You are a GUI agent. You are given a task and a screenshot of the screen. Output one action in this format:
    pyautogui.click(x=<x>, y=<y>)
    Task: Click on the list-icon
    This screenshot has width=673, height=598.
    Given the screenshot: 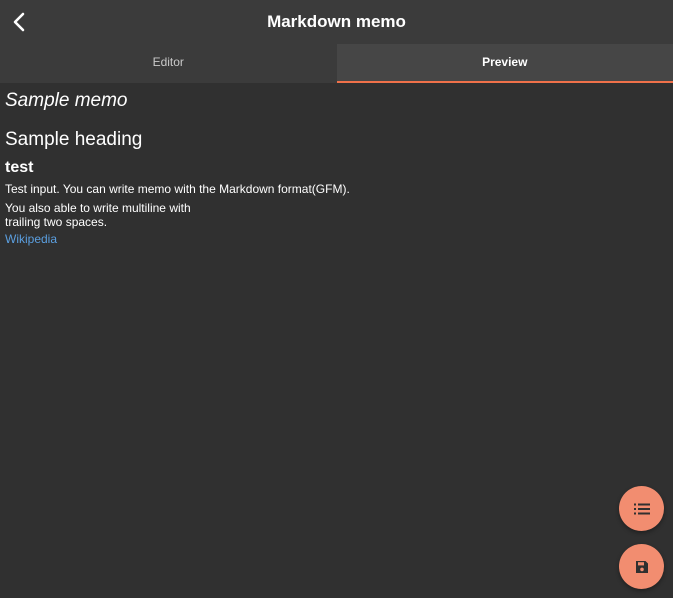 What is the action you would take?
    pyautogui.click(x=641, y=508)
    